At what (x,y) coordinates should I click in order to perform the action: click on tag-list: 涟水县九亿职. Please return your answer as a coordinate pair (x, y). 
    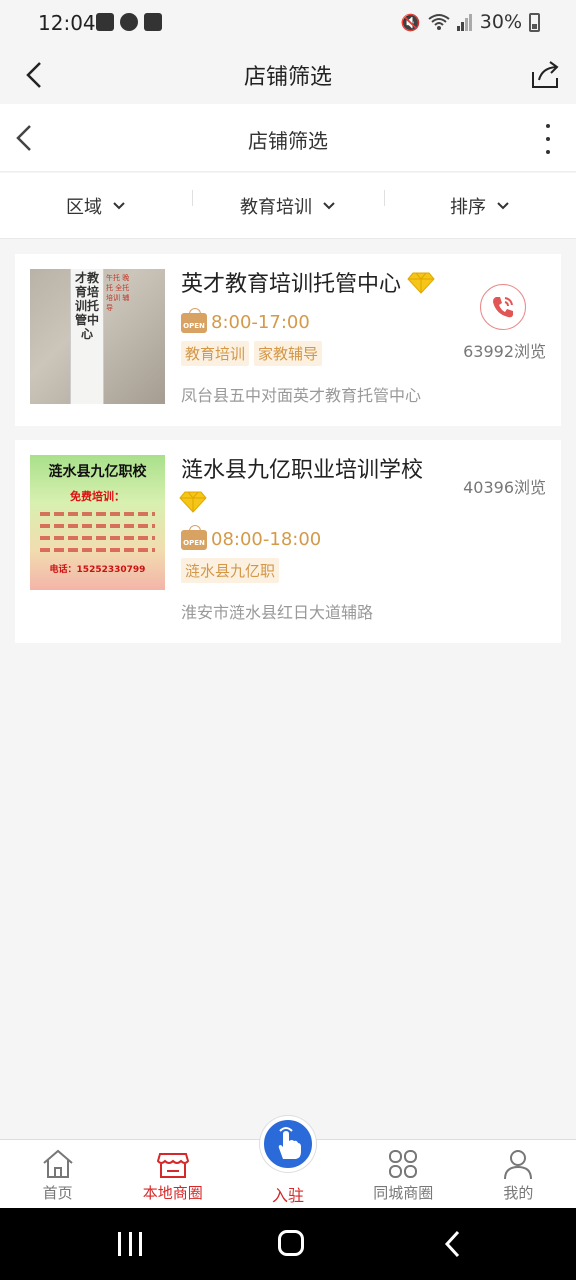
    Looking at the image, I should click on (230, 570).